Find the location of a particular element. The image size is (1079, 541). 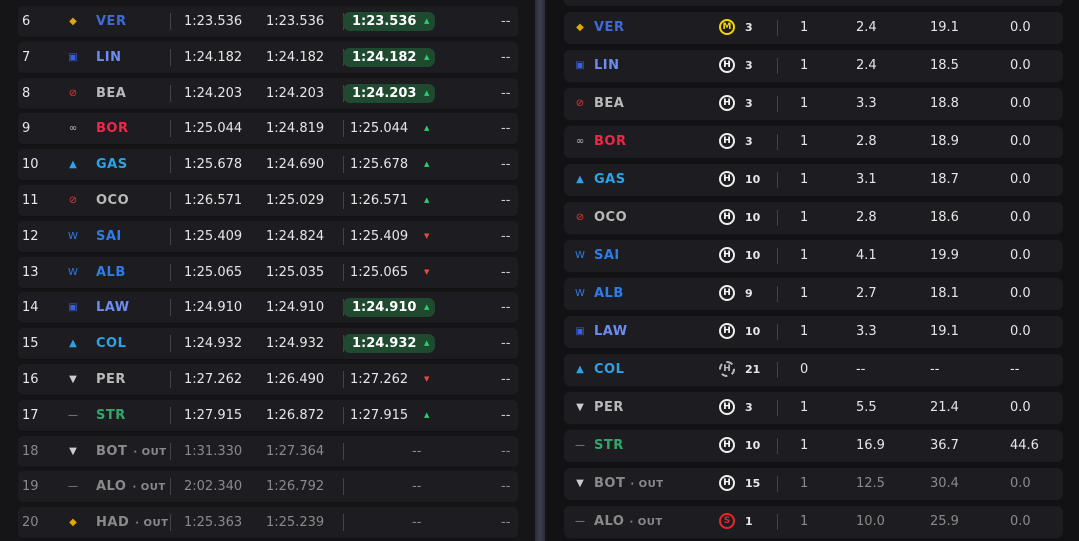

timing-row: 14 ▣ LAW 1:24.910 1:24.910 1:24.910 ▲ -- is located at coordinates (268, 308).